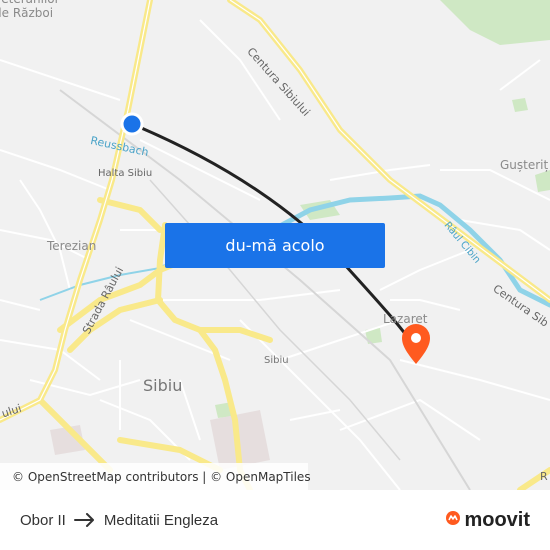  I want to click on label-lazaret: Lazaret, so click(405, 319).